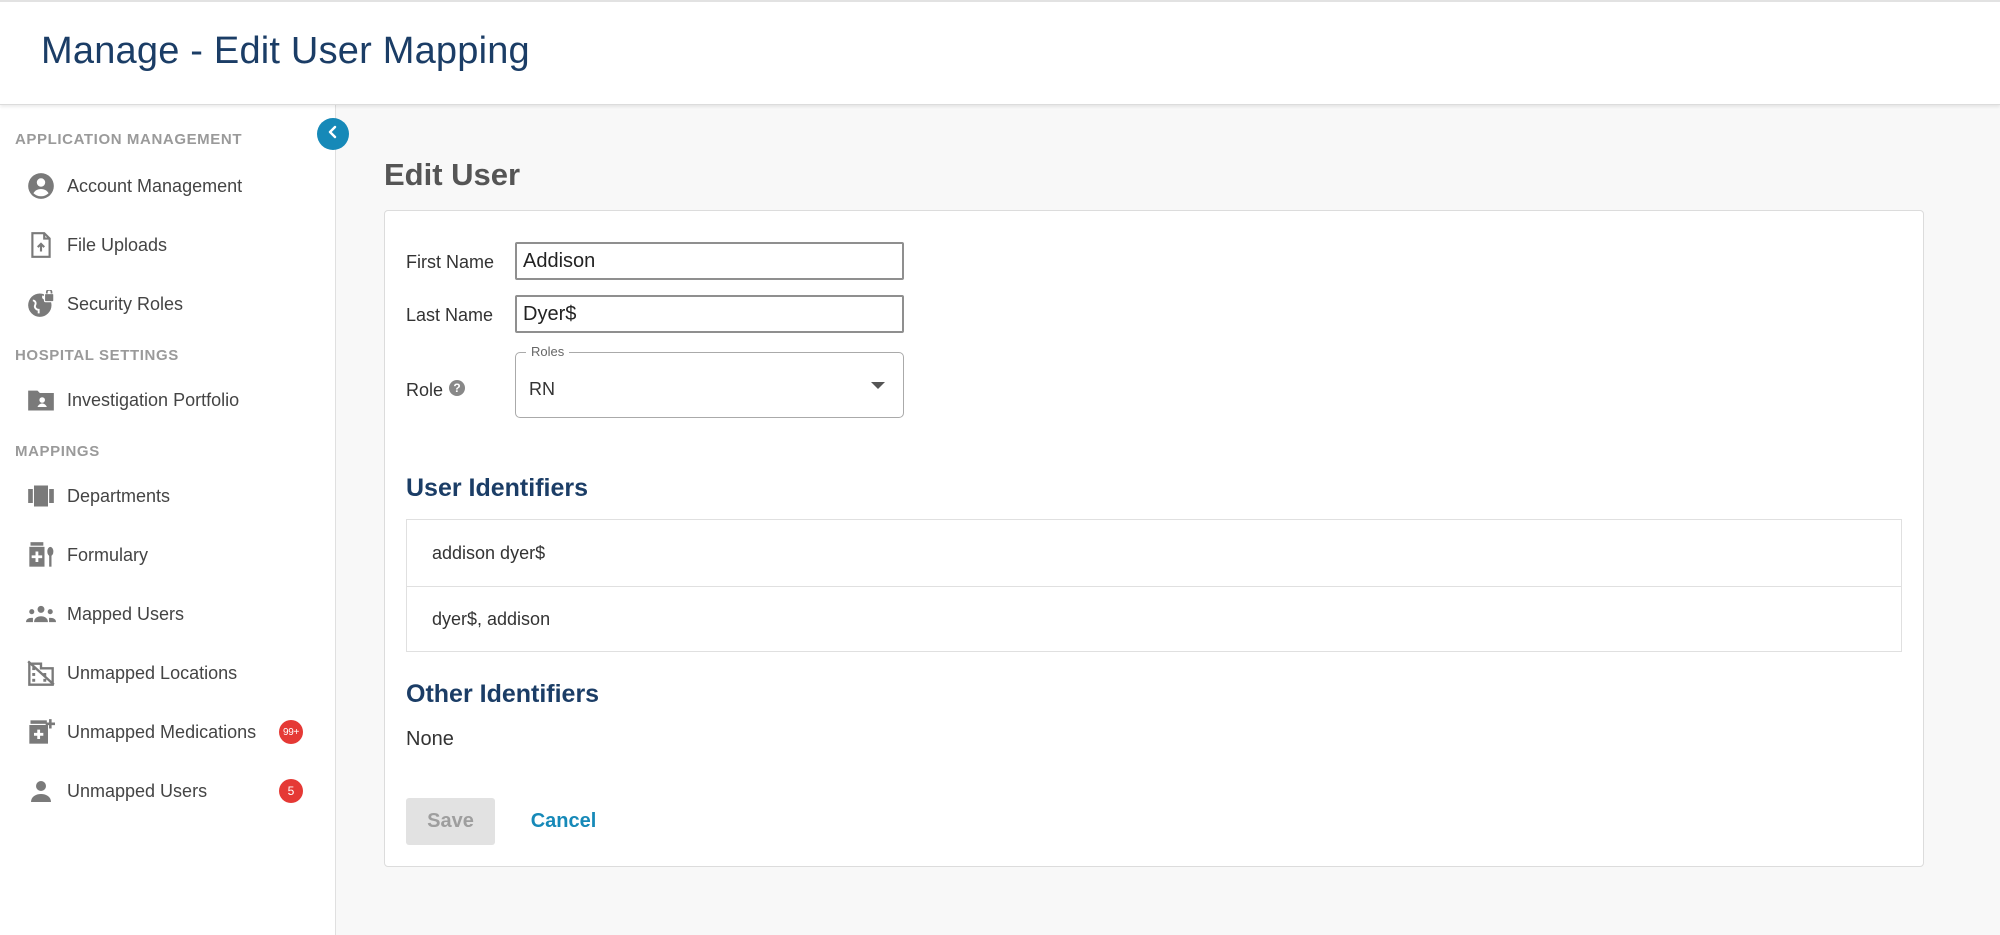 This screenshot has height=935, width=2000. I want to click on chevron-left-icon, so click(333, 134).